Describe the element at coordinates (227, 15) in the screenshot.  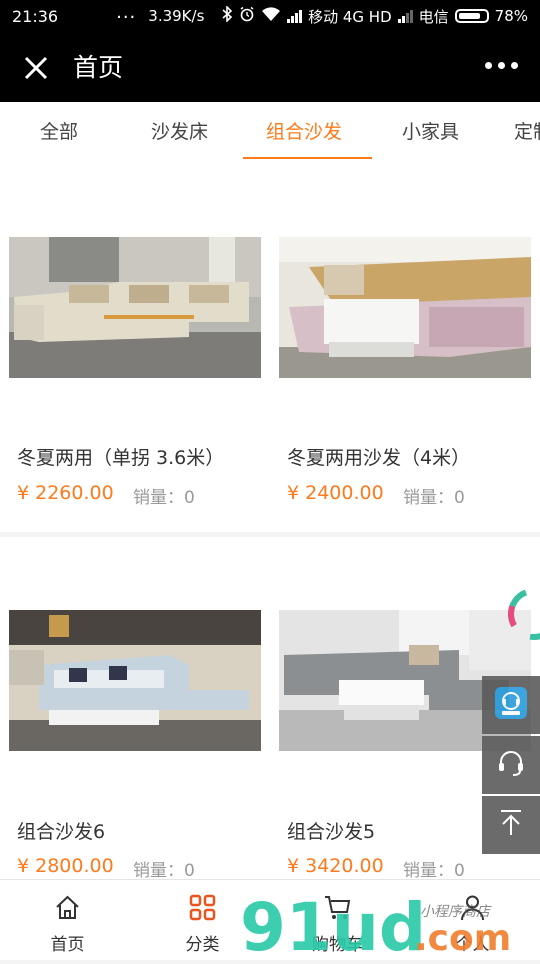
I see `bluetooth-icon` at that location.